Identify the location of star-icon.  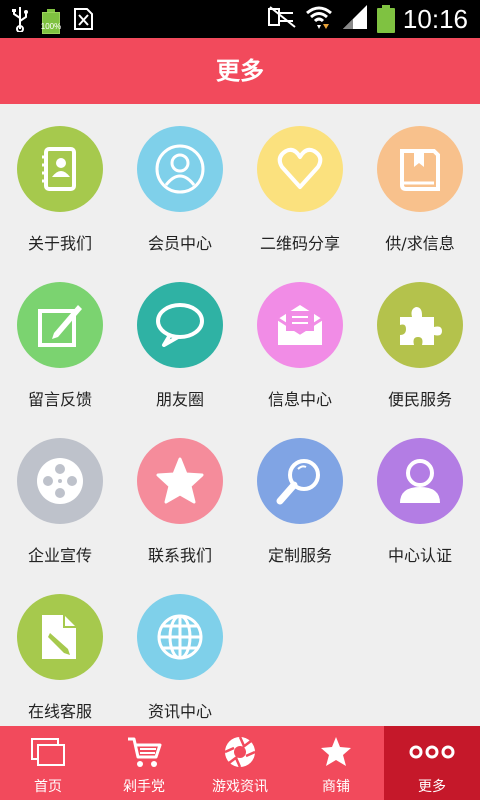
(180, 481).